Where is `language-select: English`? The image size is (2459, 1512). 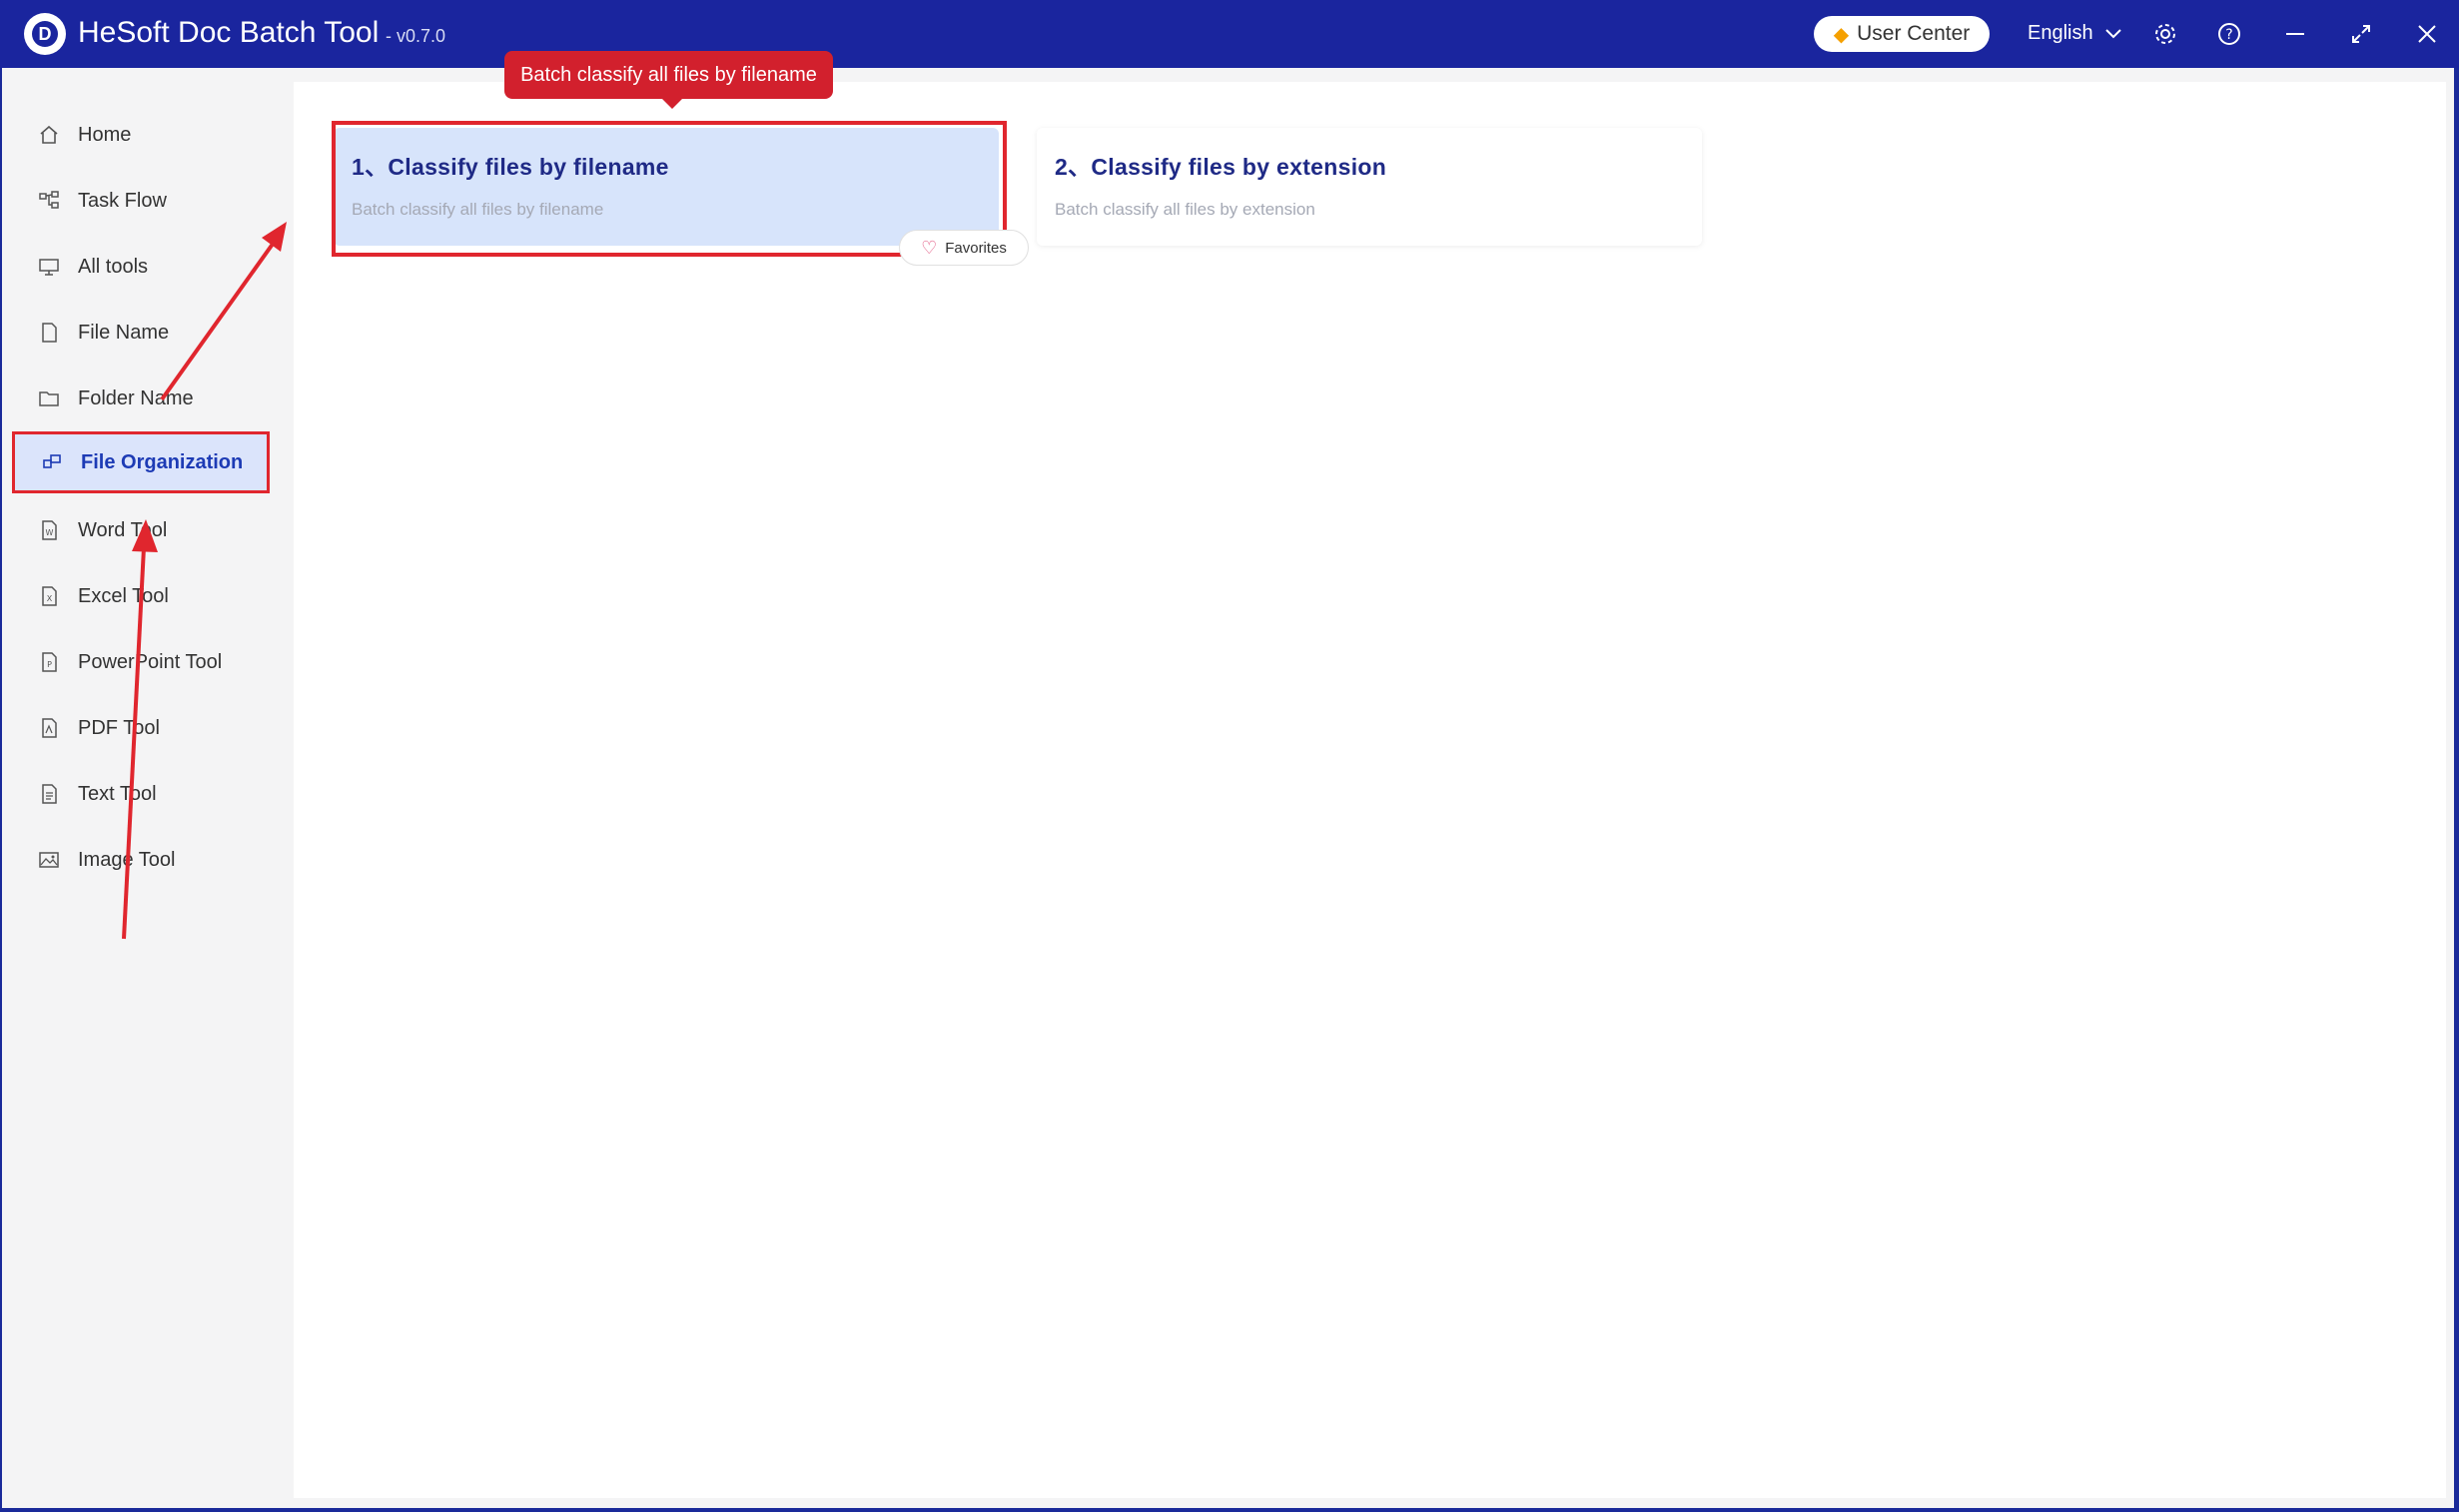 language-select: English is located at coordinates (2074, 33).